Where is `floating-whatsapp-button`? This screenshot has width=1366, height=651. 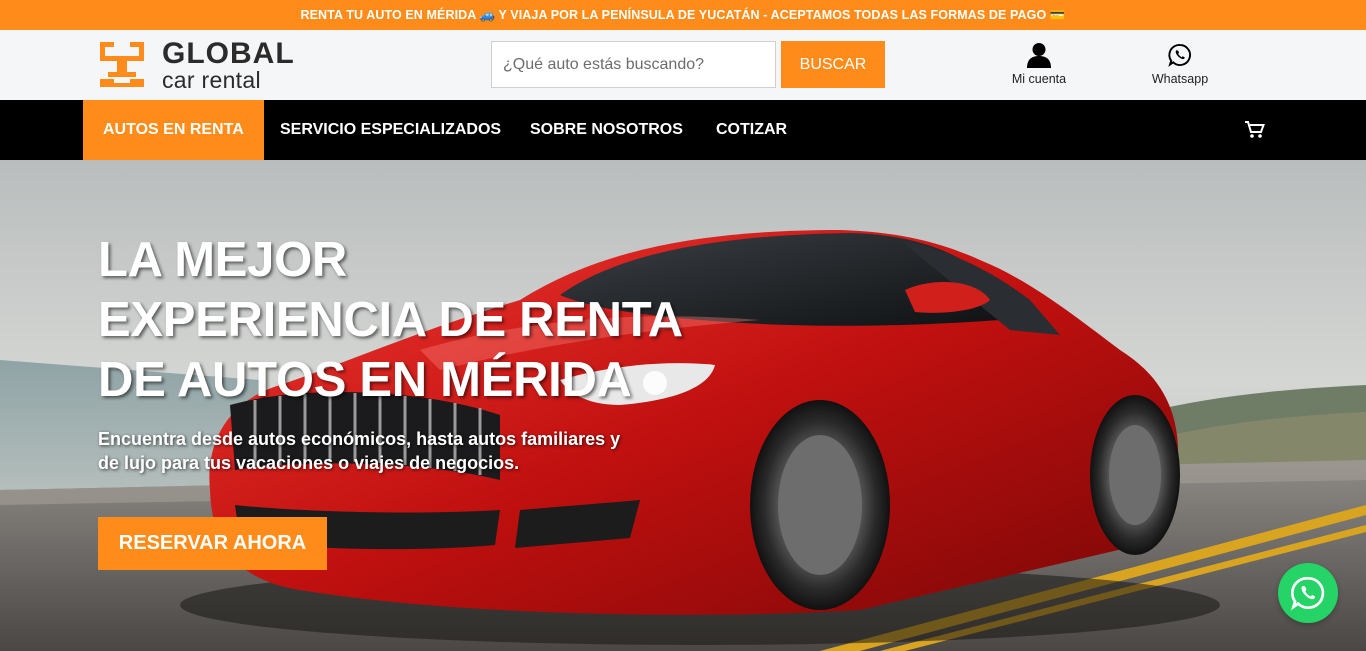
floating-whatsapp-button is located at coordinates (1308, 593).